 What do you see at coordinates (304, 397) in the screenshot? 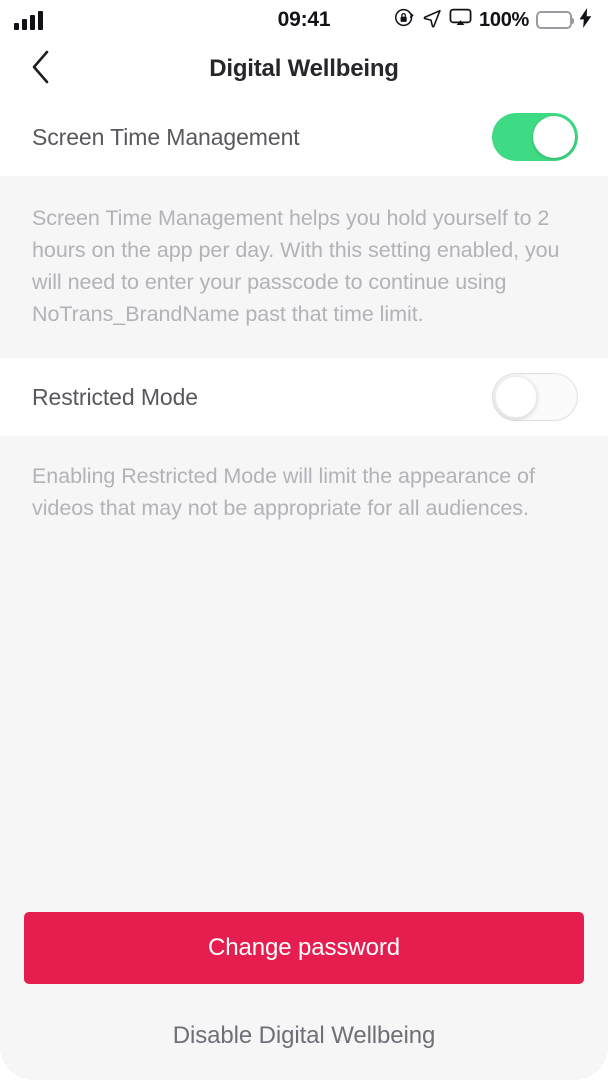
I see `setting-row-restricted-mode: Restricted Mode` at bounding box center [304, 397].